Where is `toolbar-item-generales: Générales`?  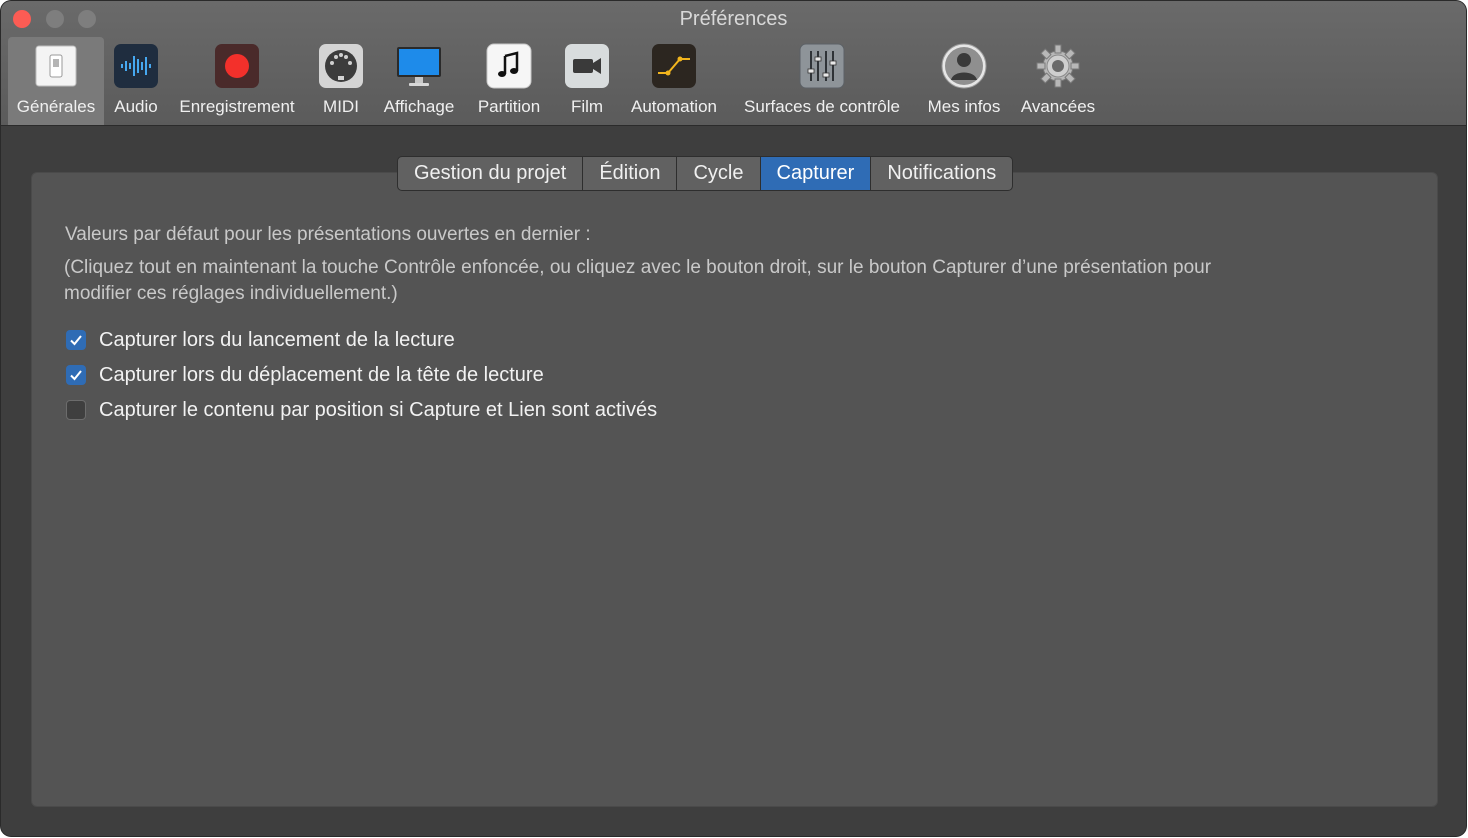
toolbar-item-generales: Générales is located at coordinates (56, 81).